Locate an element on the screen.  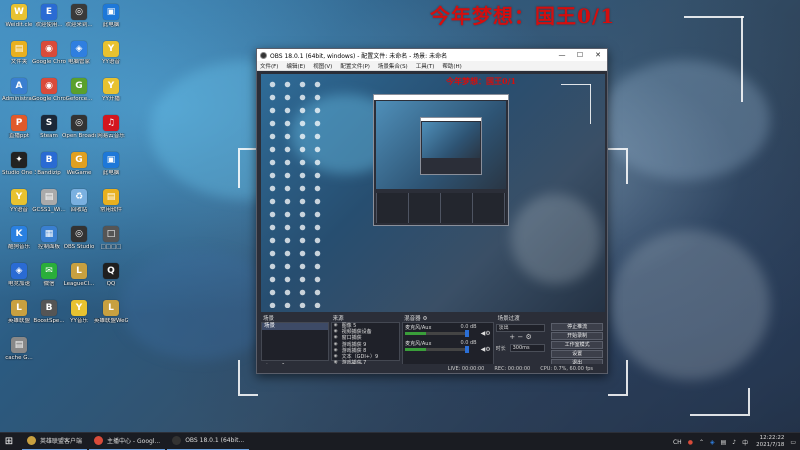
desktop-icon: K 酷狗音乐 is located at coordinates (19, 238).